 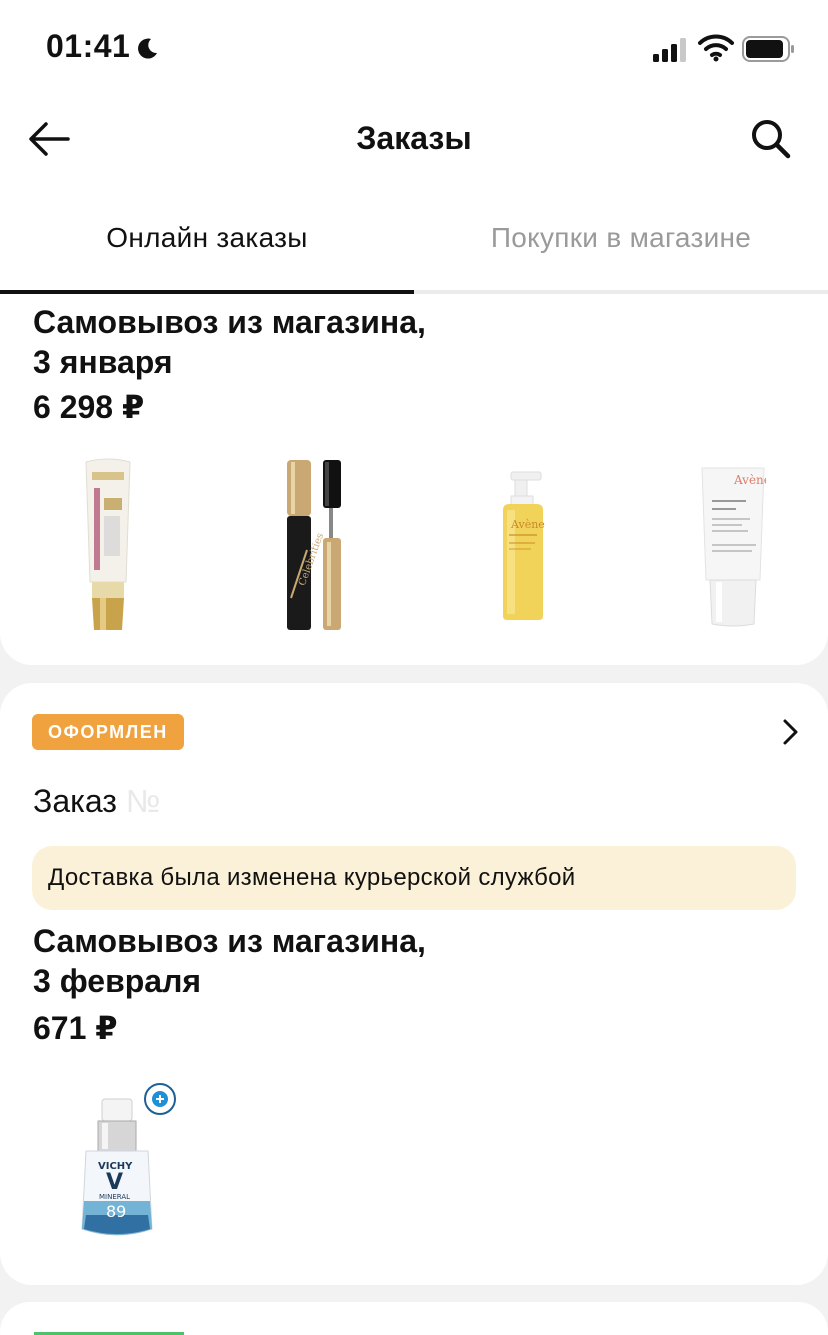 What do you see at coordinates (790, 732) in the screenshot?
I see `chevron-right-icon` at bounding box center [790, 732].